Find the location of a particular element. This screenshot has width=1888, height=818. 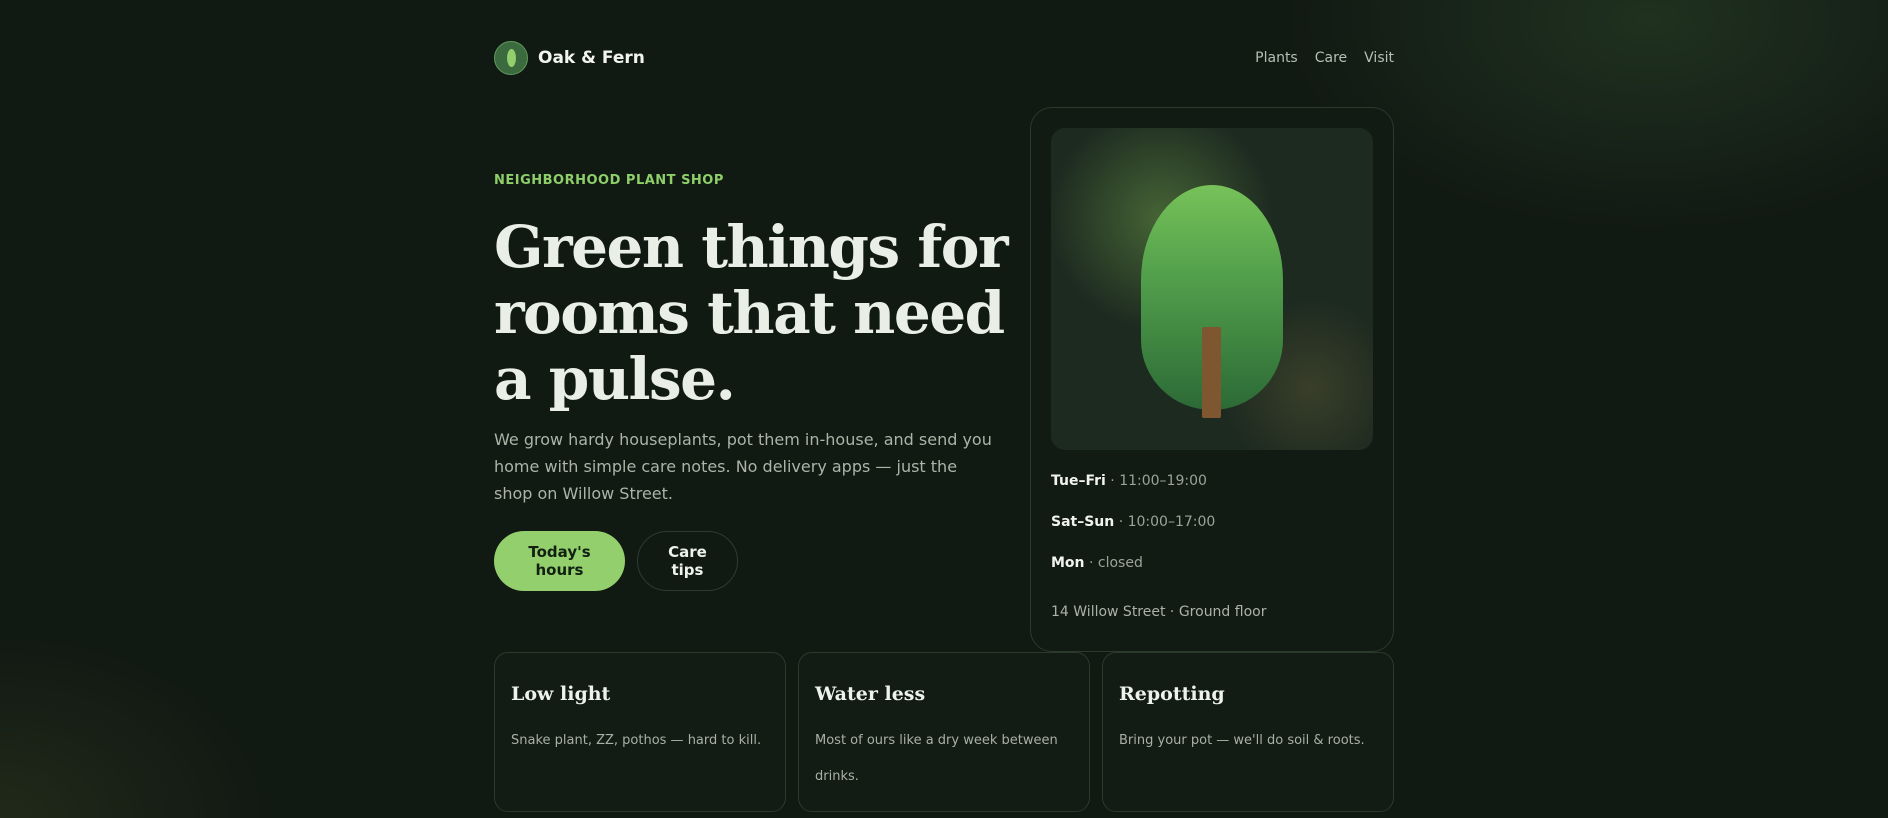

tip-text: Snake plant, ZZ, pothos — hard to kill. is located at coordinates (636, 740).